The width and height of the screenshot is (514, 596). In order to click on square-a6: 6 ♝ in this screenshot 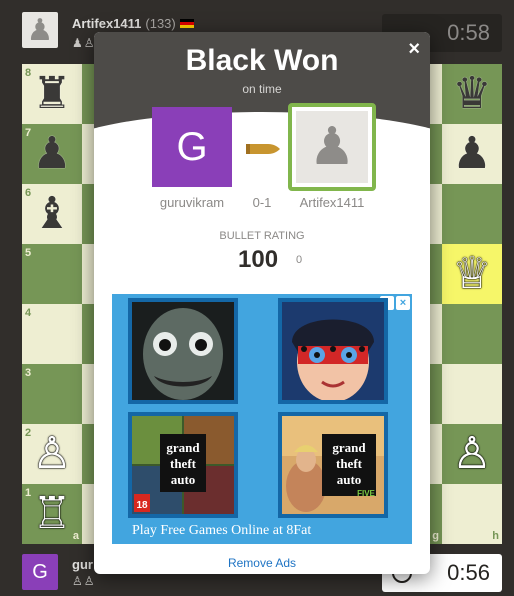, I will do `click(52, 214)`.